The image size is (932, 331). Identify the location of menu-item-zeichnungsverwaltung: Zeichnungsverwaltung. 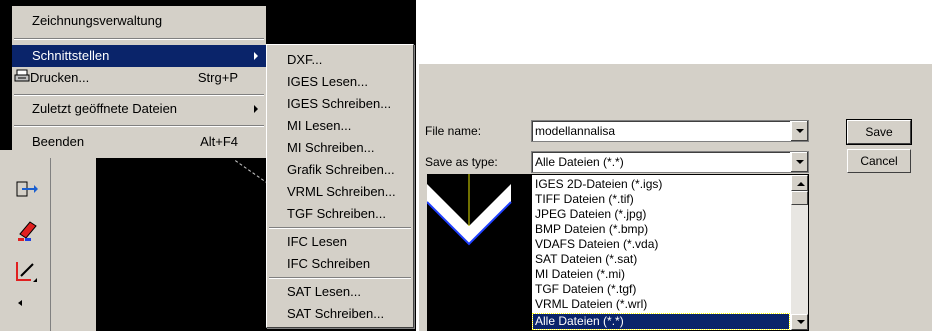
(139, 21).